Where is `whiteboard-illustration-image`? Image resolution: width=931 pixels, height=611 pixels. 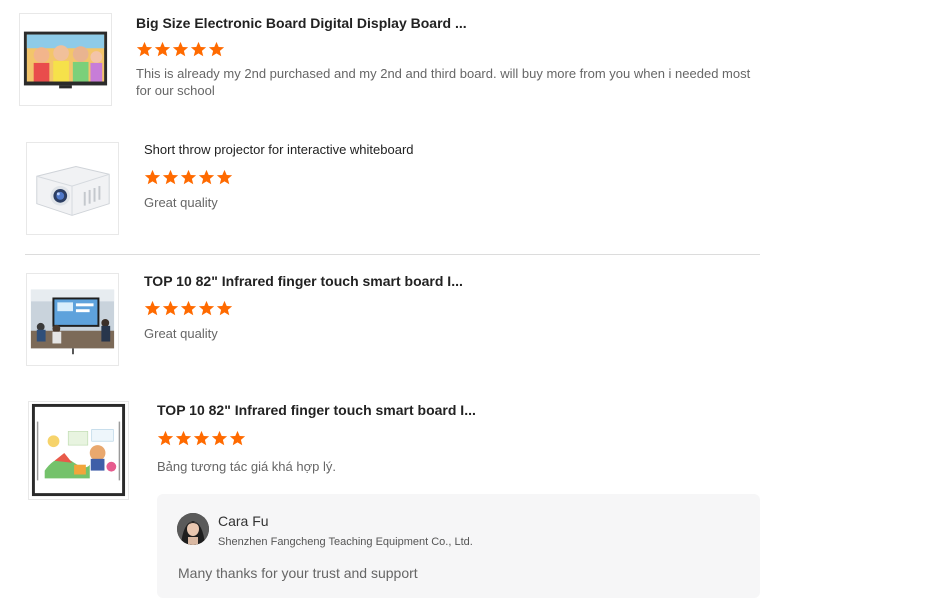
whiteboard-illustration-image is located at coordinates (78, 450).